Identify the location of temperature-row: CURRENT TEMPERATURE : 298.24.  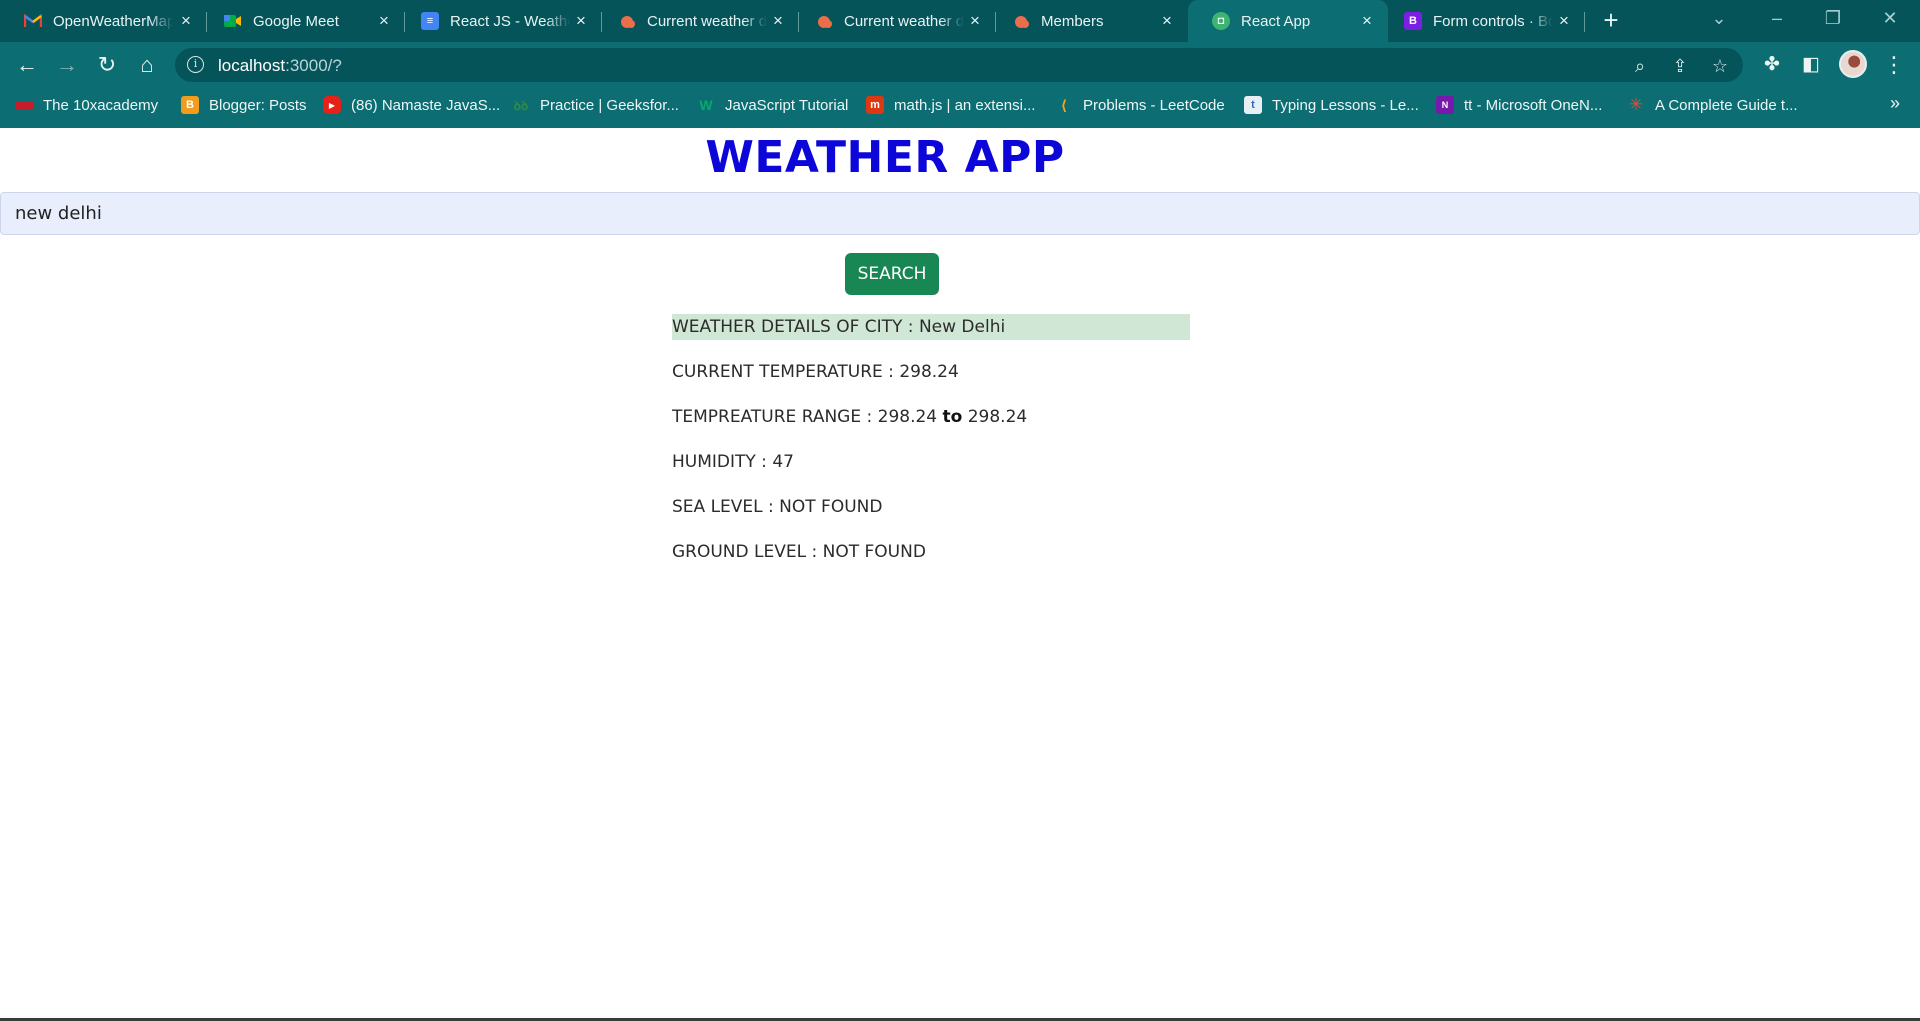
(931, 381).